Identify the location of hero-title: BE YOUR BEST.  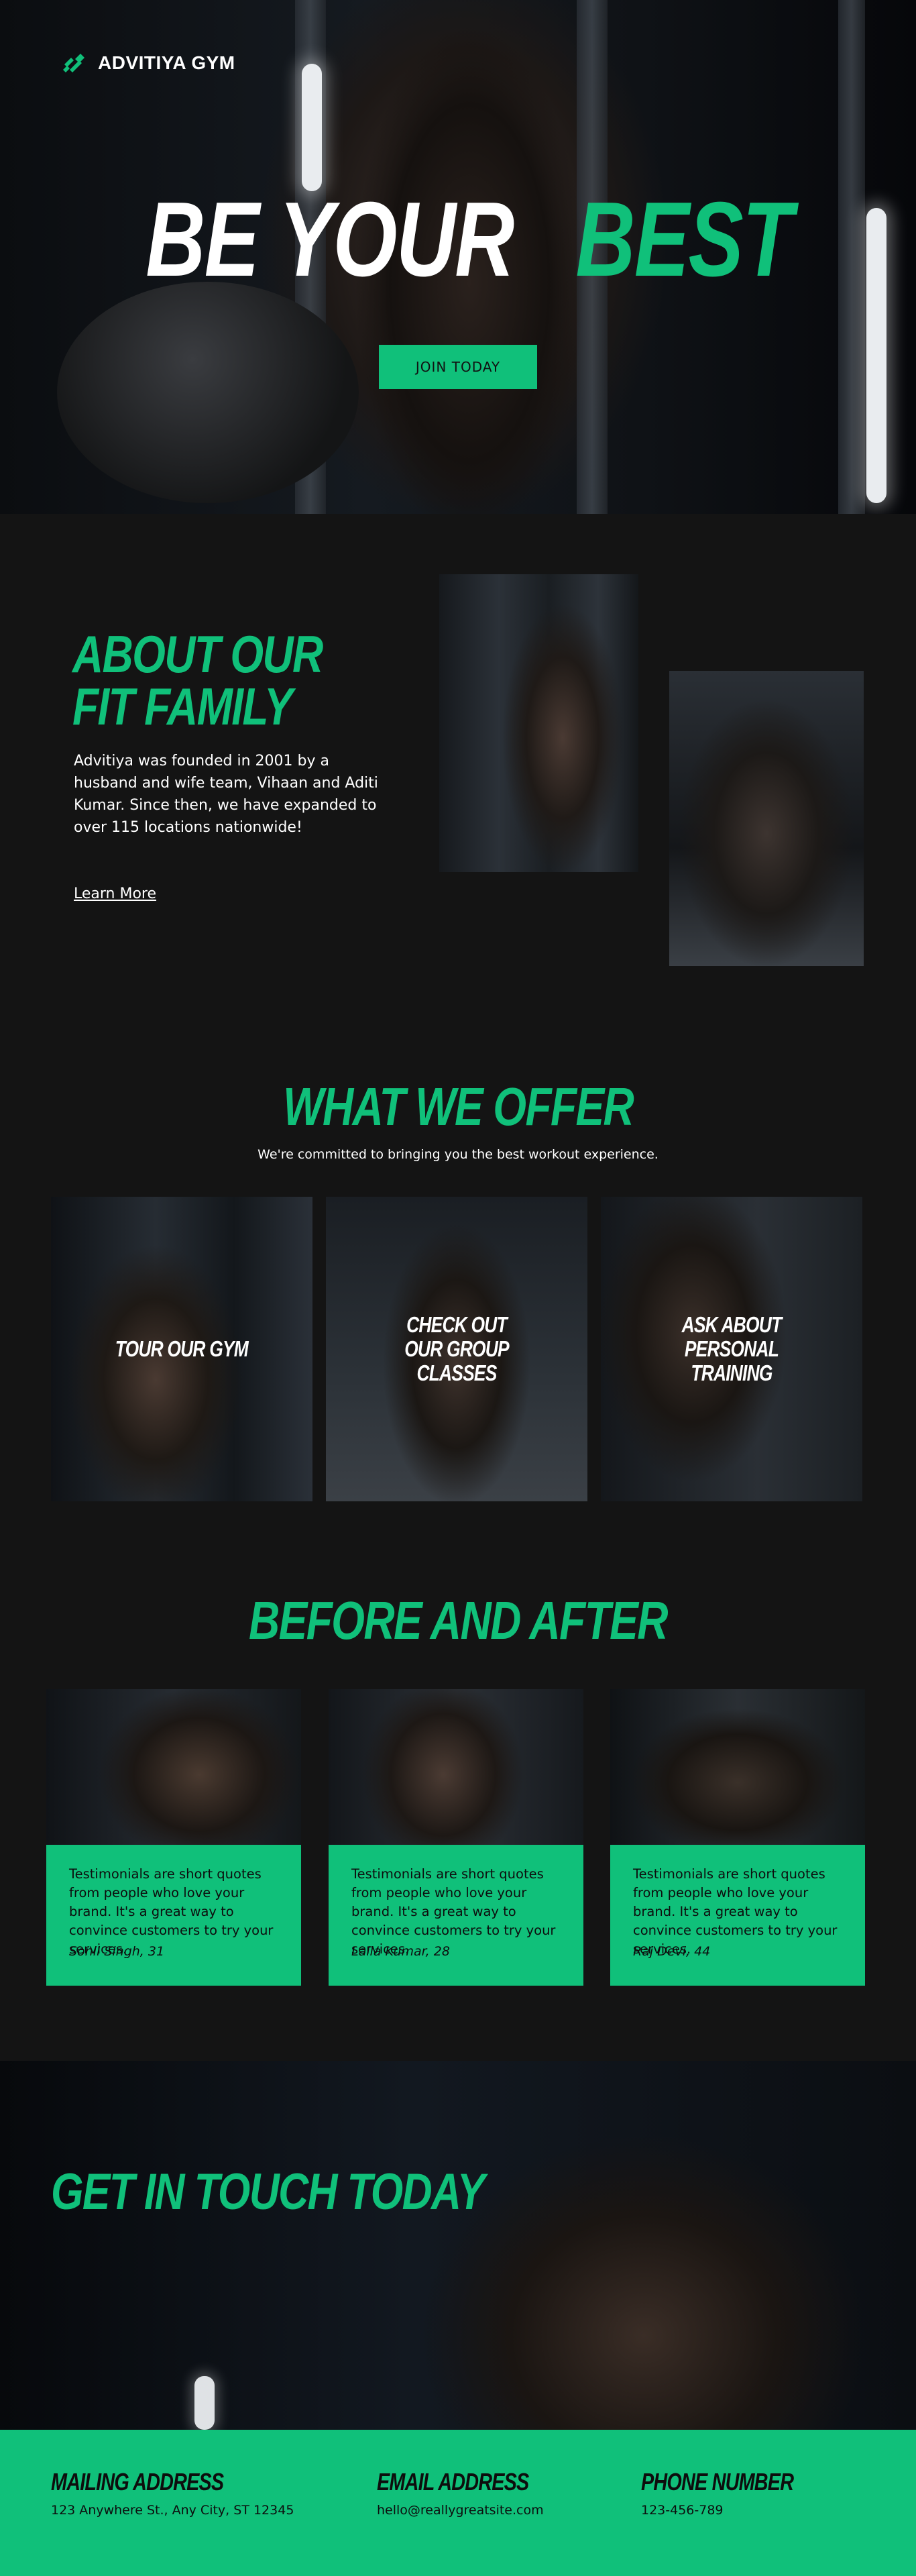
(458, 239).